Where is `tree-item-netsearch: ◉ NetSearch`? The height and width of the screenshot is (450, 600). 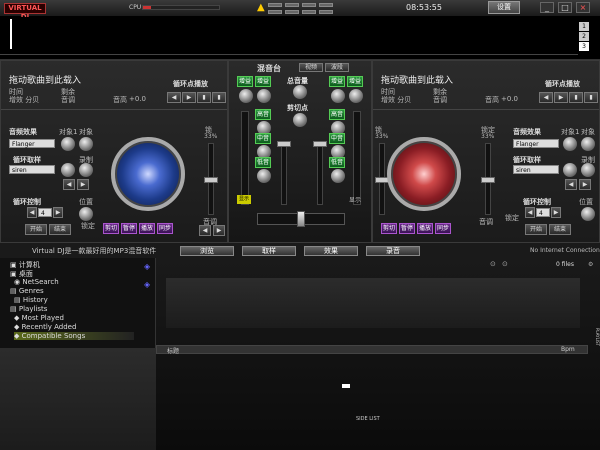 tree-item-netsearch: ◉ NetSearch is located at coordinates (36, 282).